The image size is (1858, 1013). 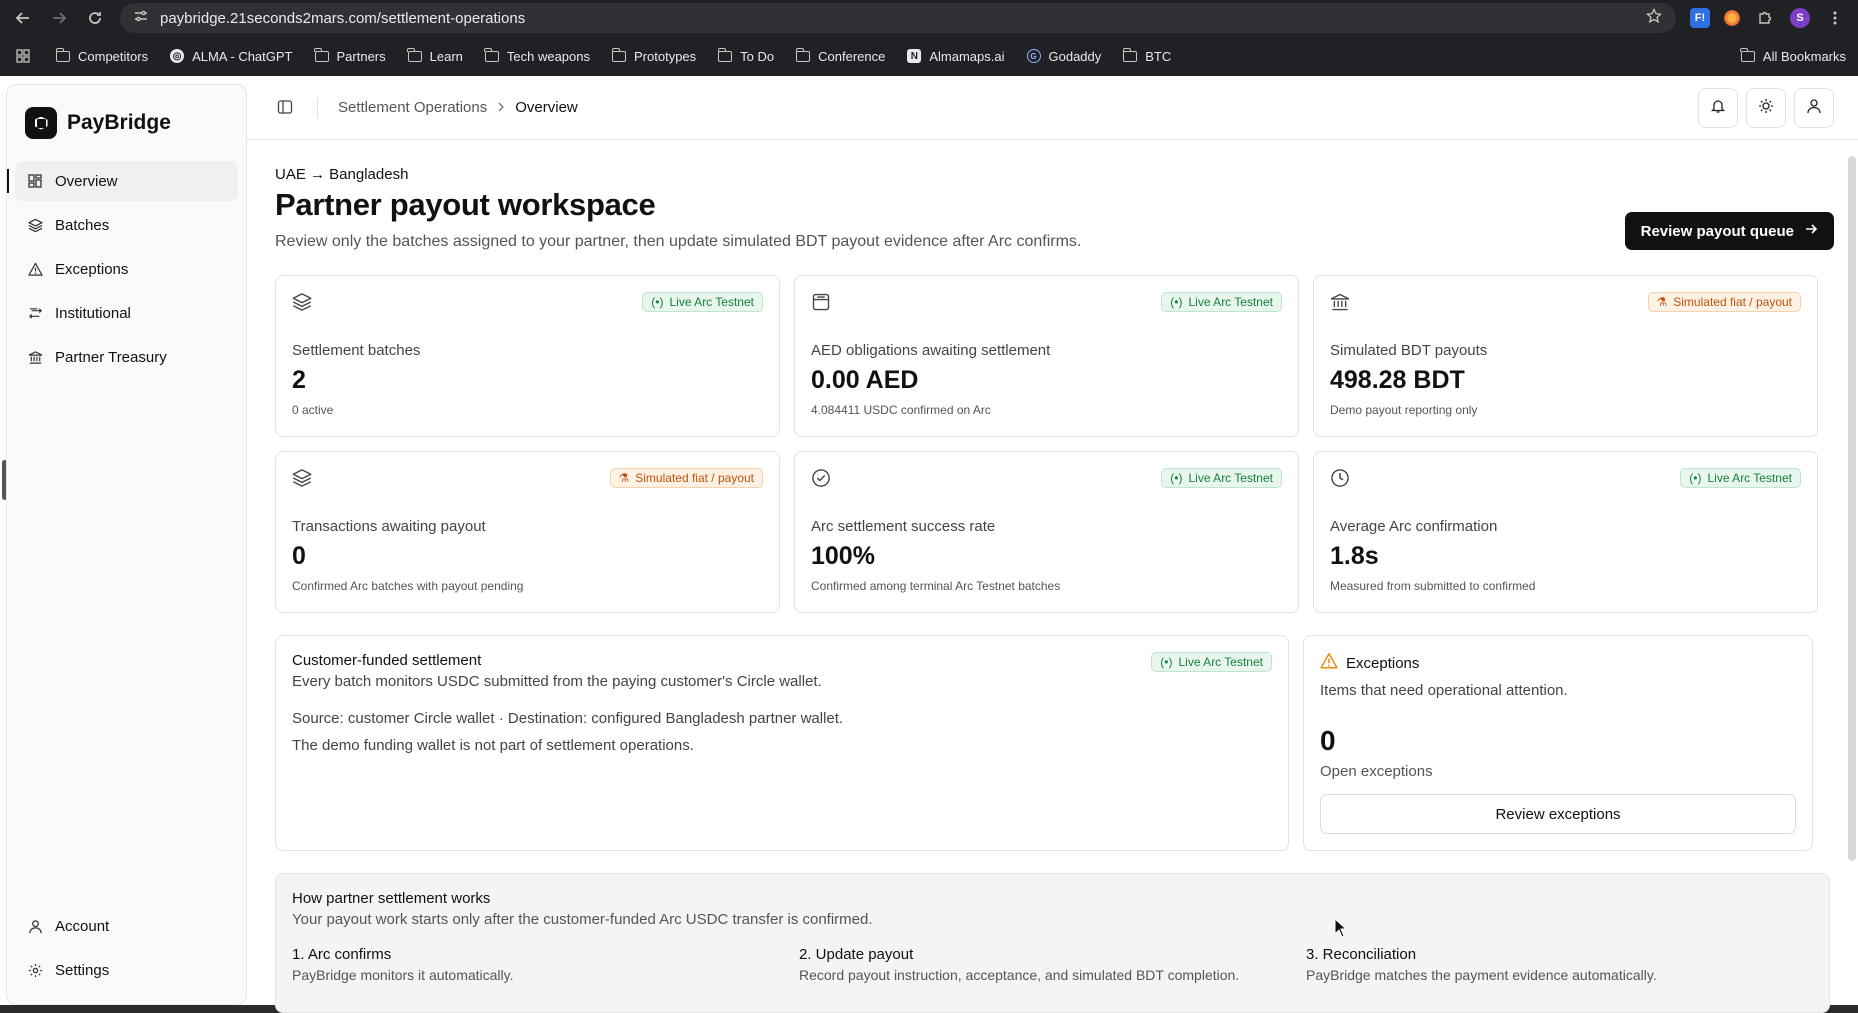 What do you see at coordinates (82, 225) in the screenshot?
I see `sidebar-item-label: Batches` at bounding box center [82, 225].